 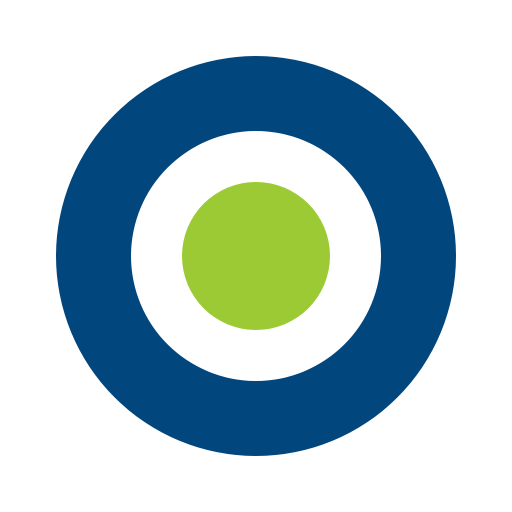 I want to click on center-dot, so click(x=256, y=256).